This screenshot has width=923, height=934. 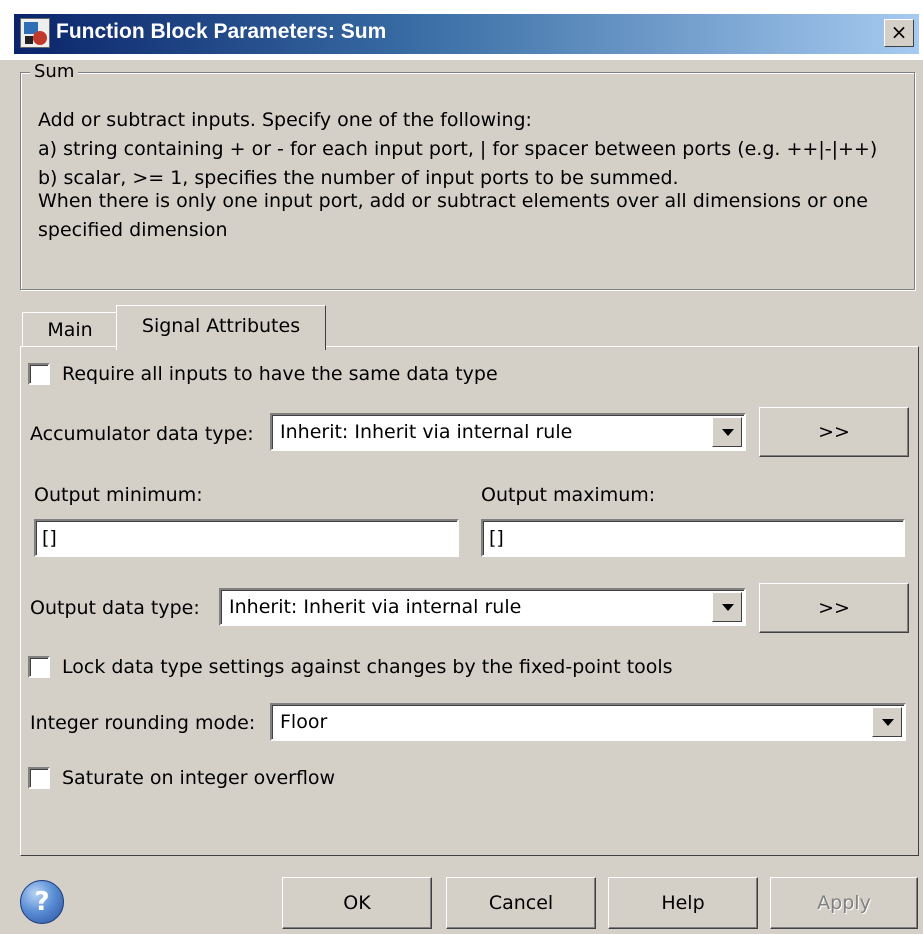 I want to click on close-button: ×, so click(x=899, y=33).